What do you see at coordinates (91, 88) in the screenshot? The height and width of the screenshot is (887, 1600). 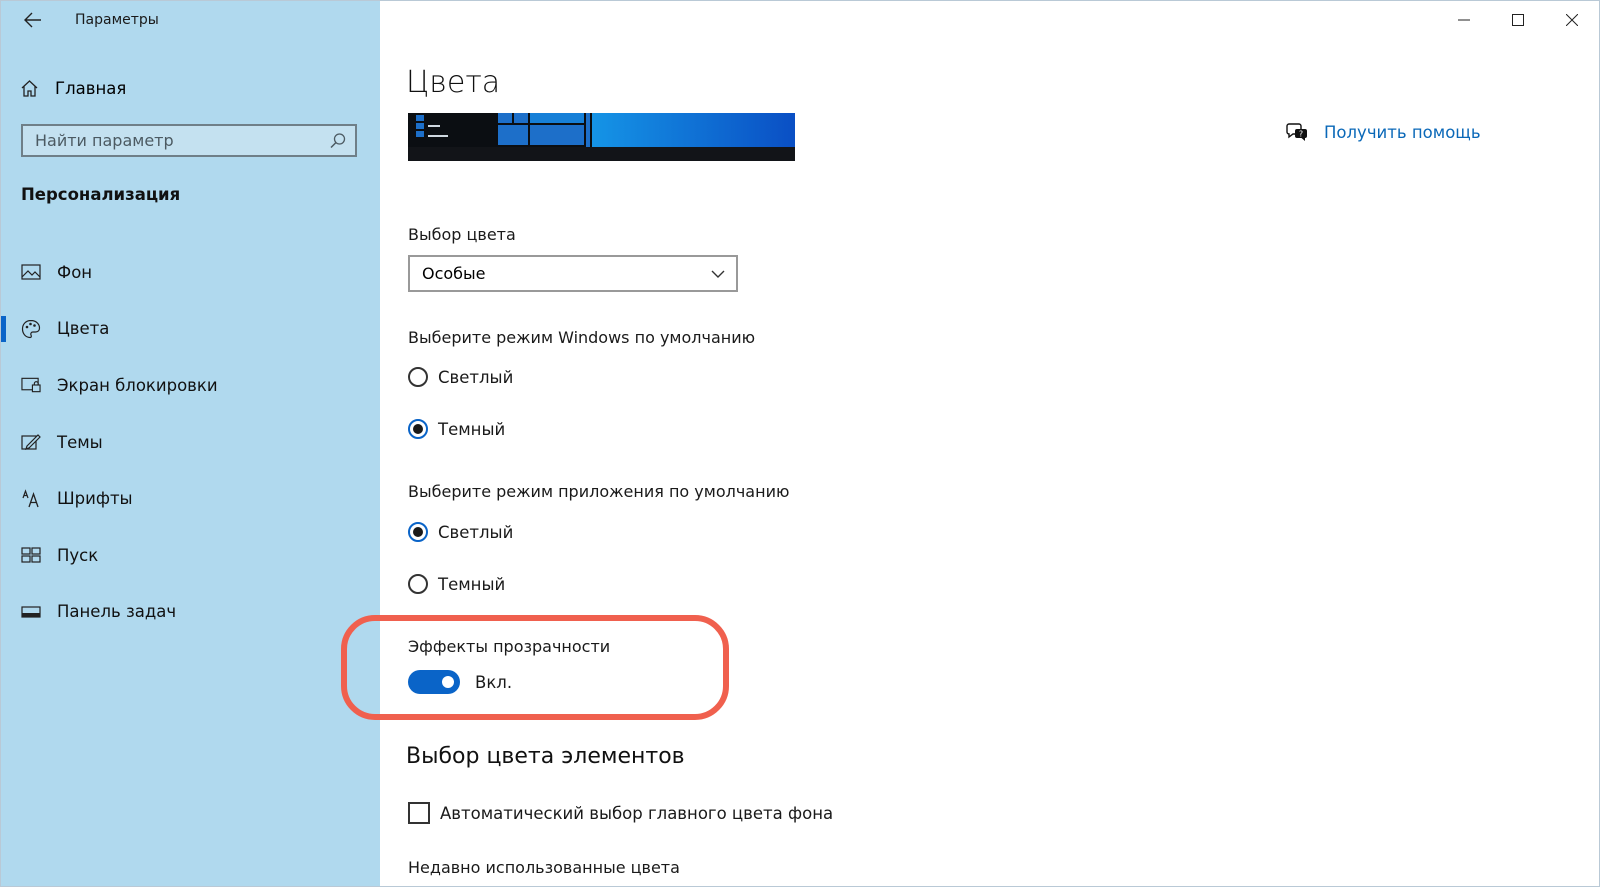 I see `nav-home-label: Главная` at bounding box center [91, 88].